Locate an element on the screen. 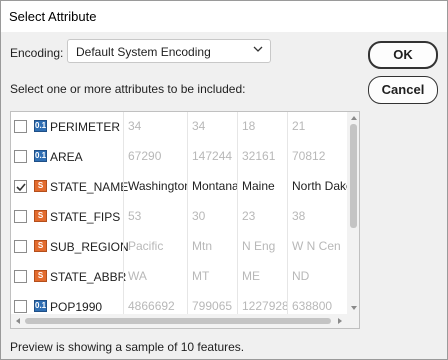 This screenshot has width=448, height=360. attribute-row: S STATE_ABBR WA MT ME ND is located at coordinates (179, 276).